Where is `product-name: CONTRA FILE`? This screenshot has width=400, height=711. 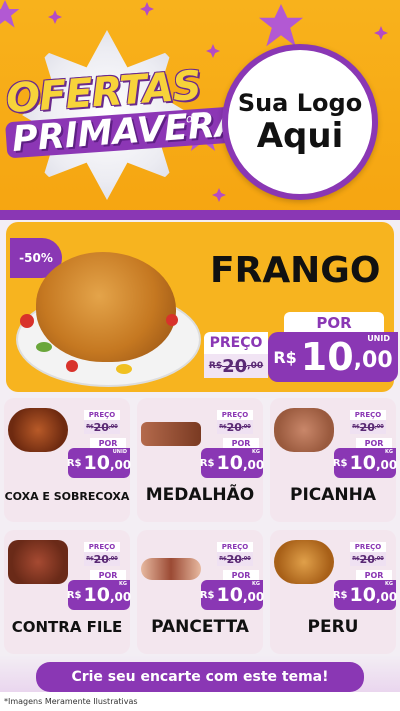 product-name: CONTRA FILE is located at coordinates (67, 627).